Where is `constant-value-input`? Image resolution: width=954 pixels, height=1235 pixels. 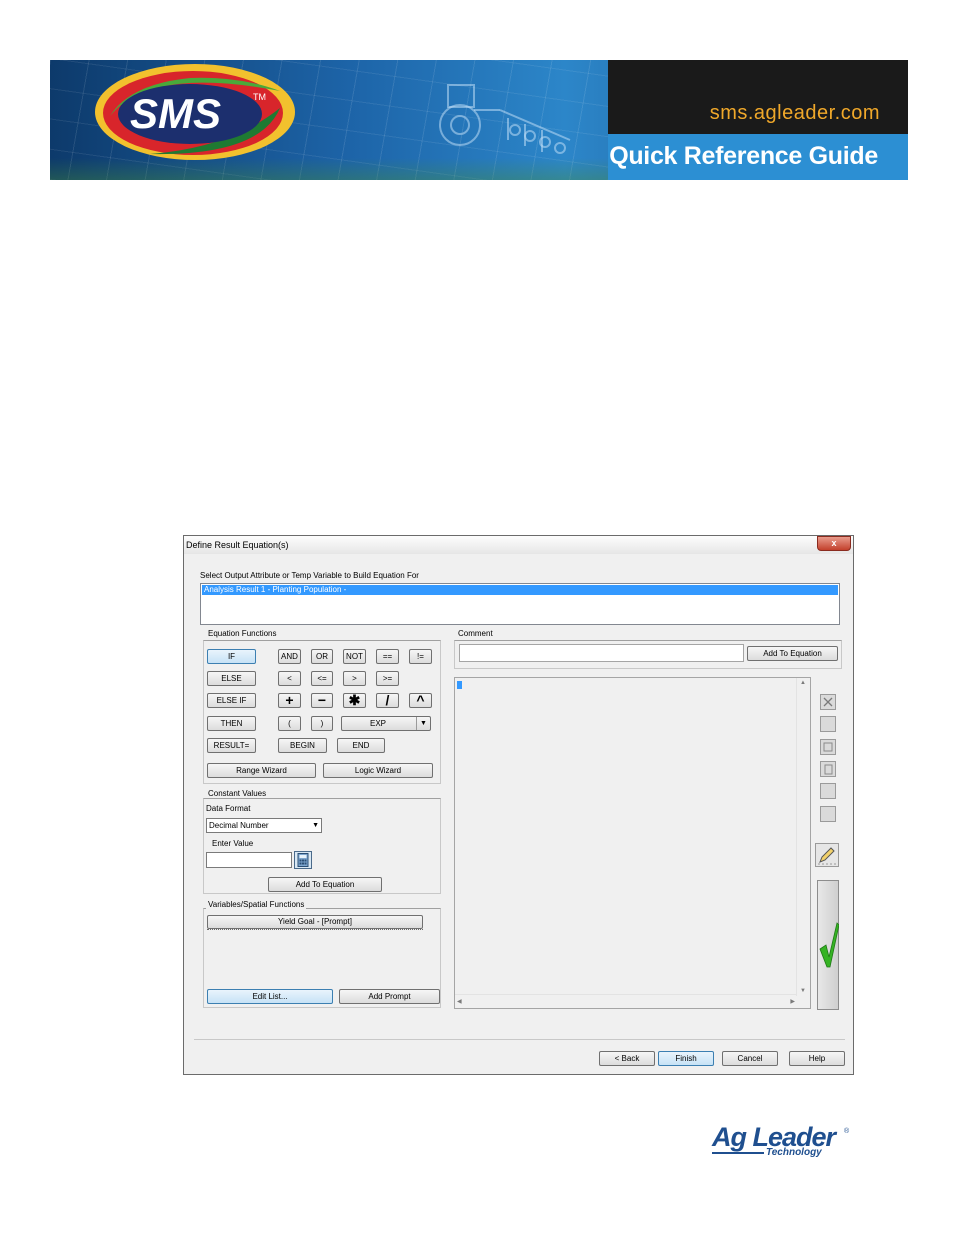 constant-value-input is located at coordinates (249, 860).